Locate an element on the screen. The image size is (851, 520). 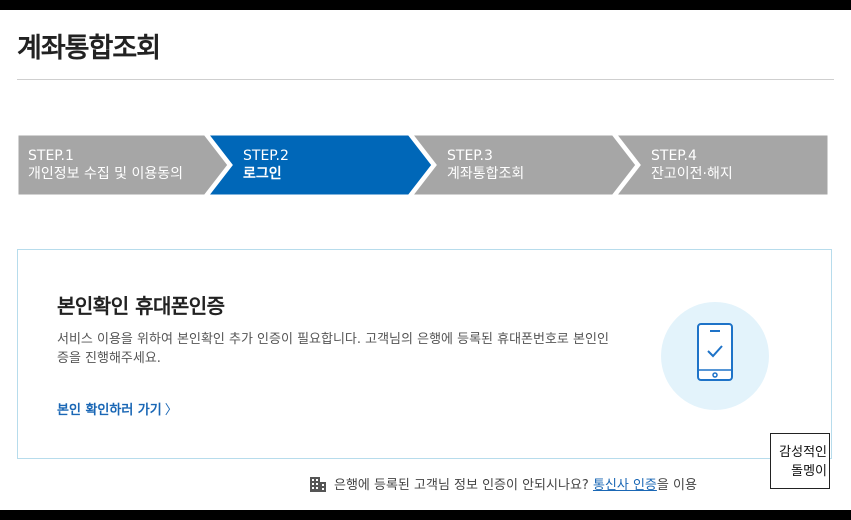
card-heading: 본인확인 휴대폰인증 is located at coordinates (141, 306).